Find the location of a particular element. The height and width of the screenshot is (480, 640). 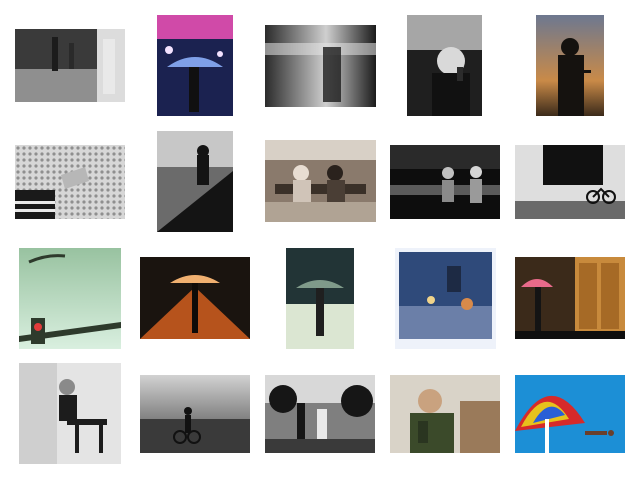

gallery-thumb-neon-night is located at coordinates (195, 65).